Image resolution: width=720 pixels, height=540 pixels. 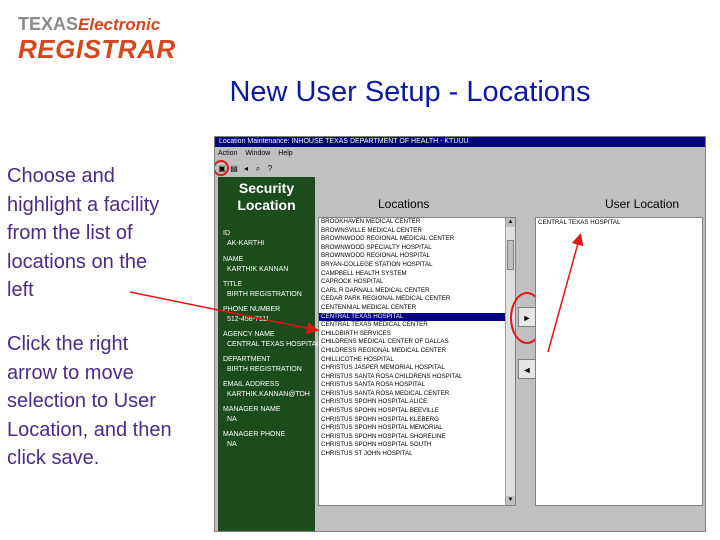 I want to click on location-item: CEDAR PARK REGIONAL MEDICAL CENTER, so click(x=417, y=299).